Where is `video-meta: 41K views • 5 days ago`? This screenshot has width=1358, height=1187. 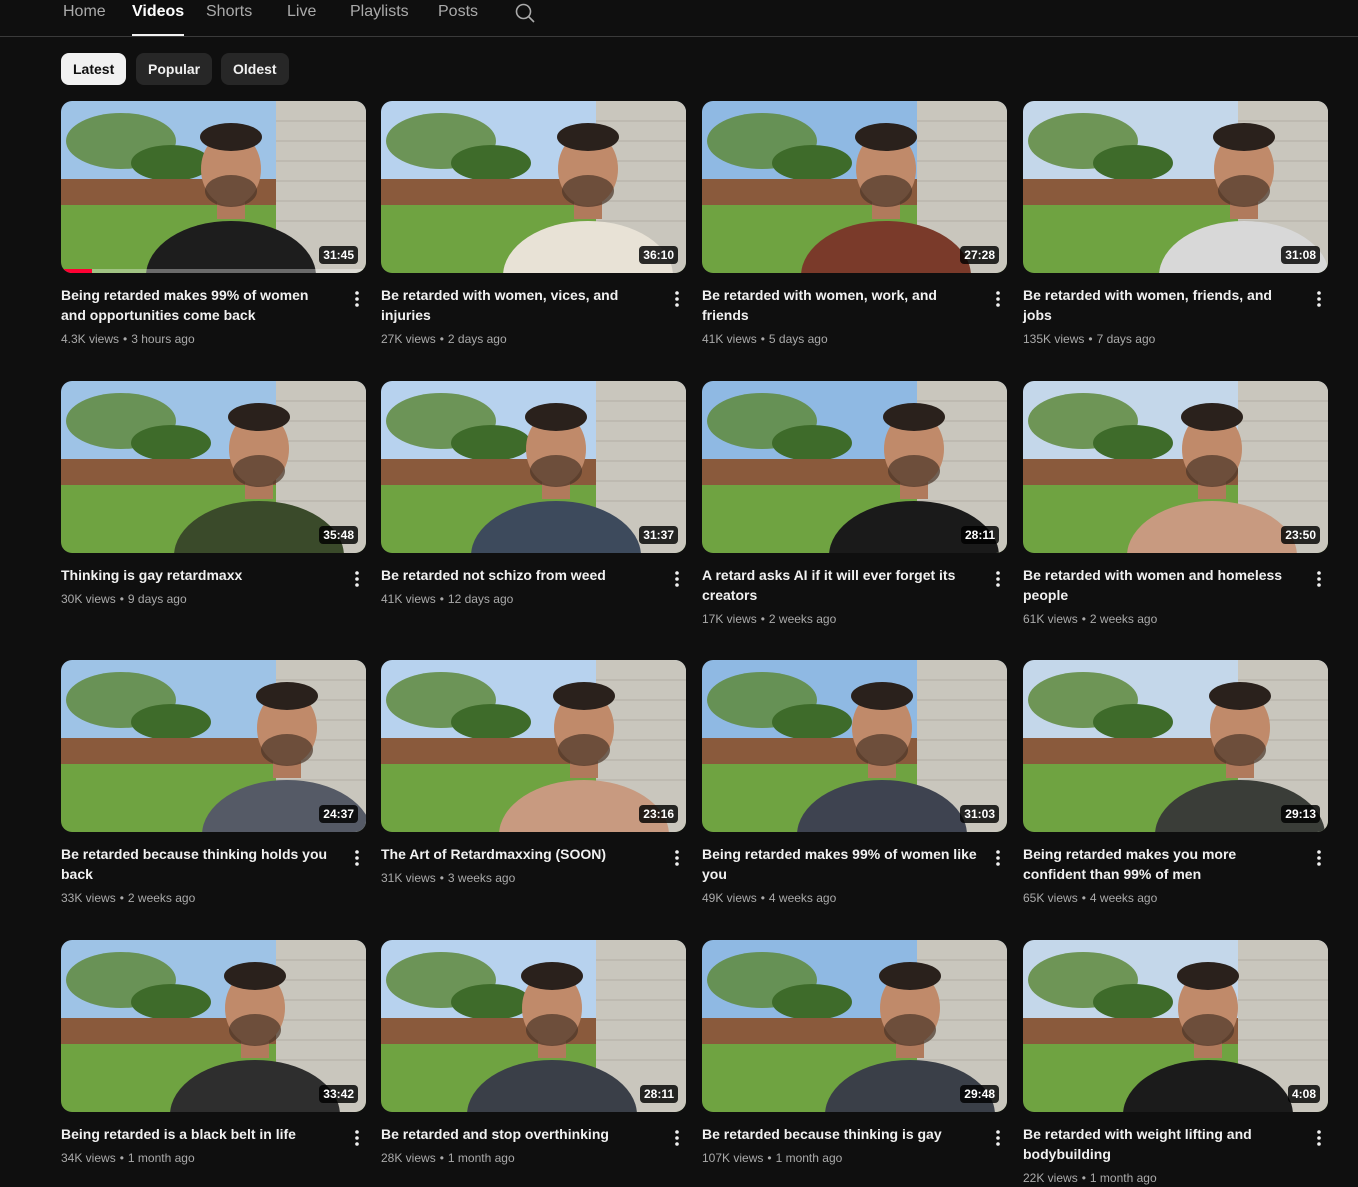
video-meta: 41K views • 5 days ago is located at coordinates (765, 339).